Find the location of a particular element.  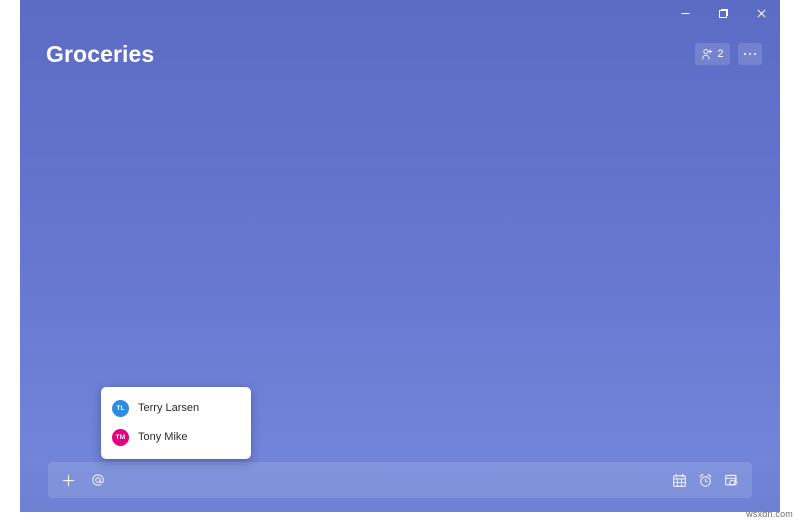

alarm-clock-icon is located at coordinates (705, 480).